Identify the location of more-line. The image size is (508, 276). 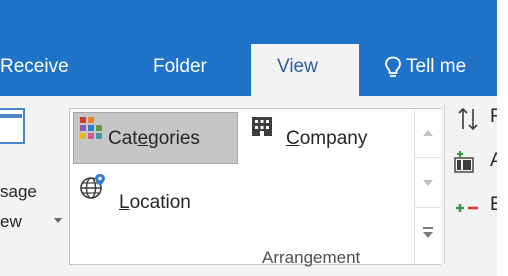
(428, 228).